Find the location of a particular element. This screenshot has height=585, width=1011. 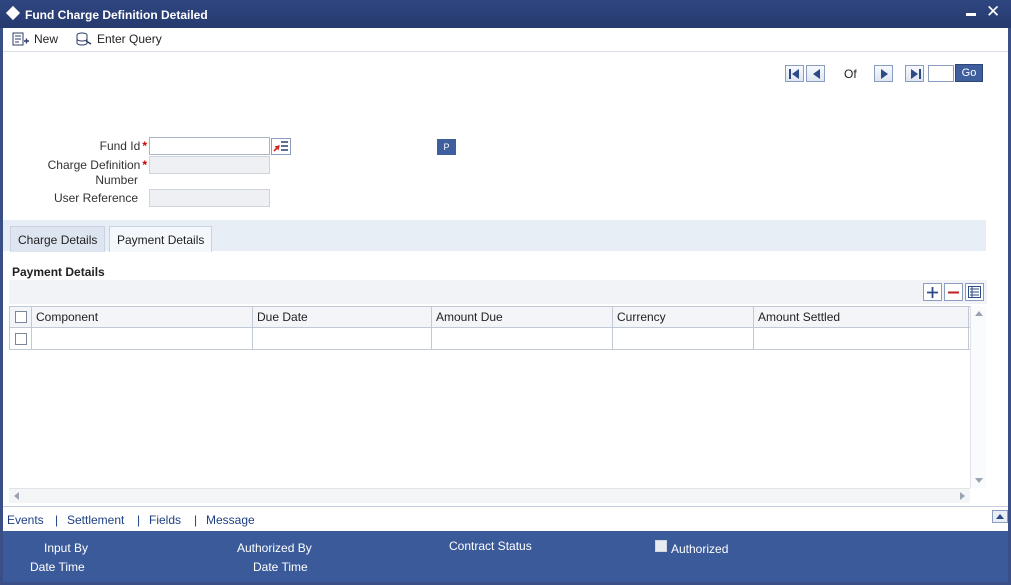

query-icon is located at coordinates (84, 39).